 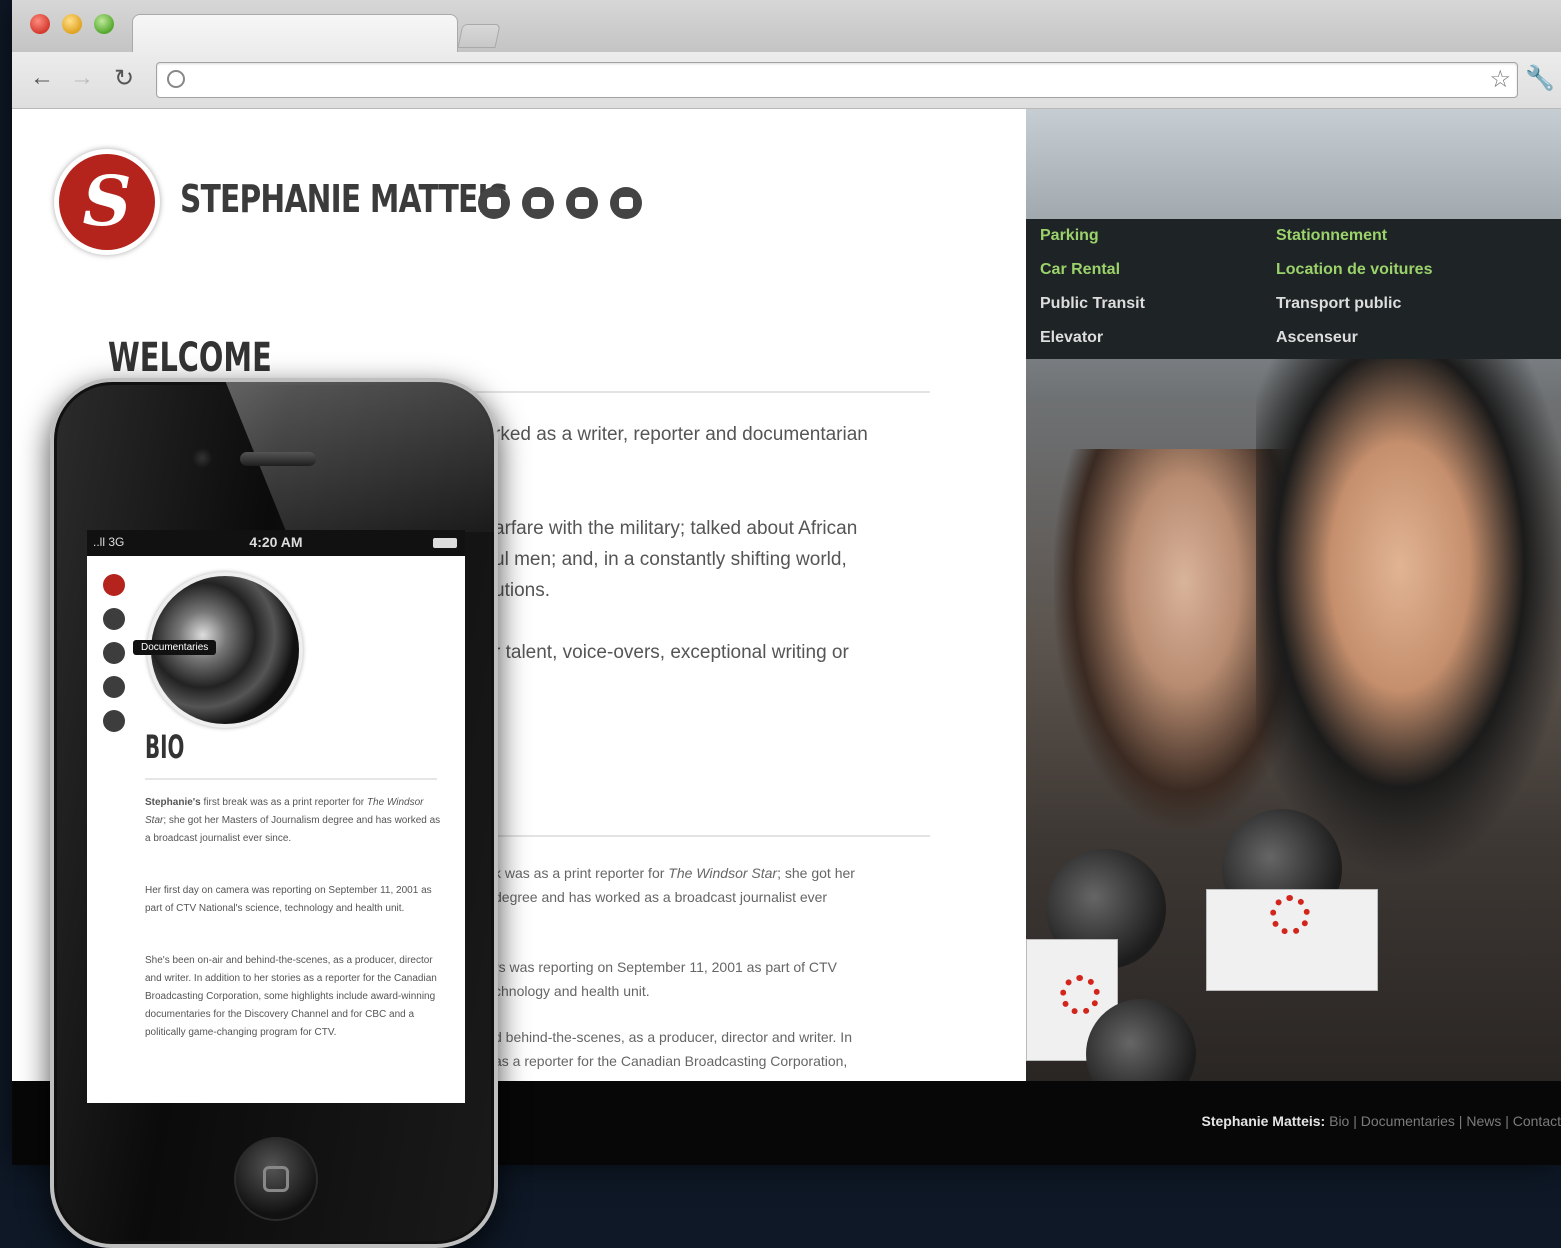 I want to click on text-run-em: The Windsor Star, so click(x=723, y=873).